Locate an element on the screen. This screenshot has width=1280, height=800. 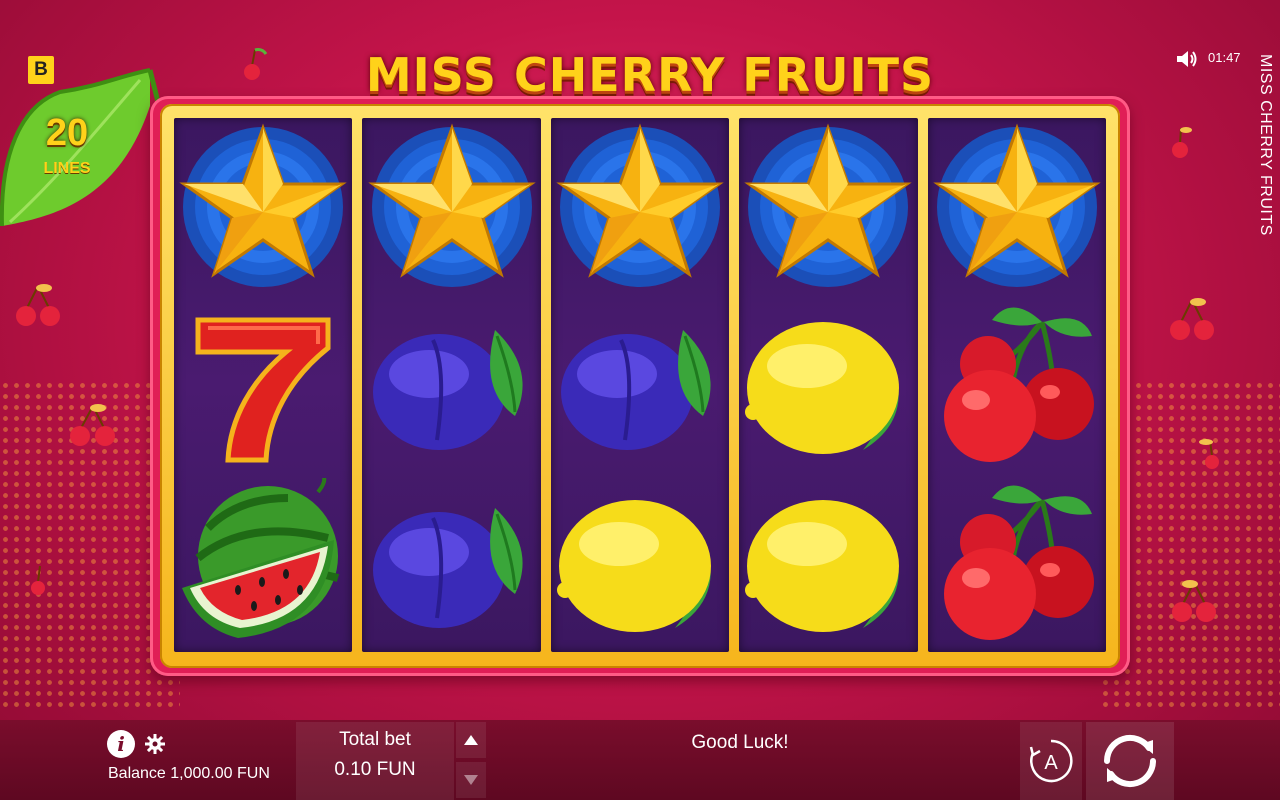
bet-increase-button is located at coordinates (471, 740).